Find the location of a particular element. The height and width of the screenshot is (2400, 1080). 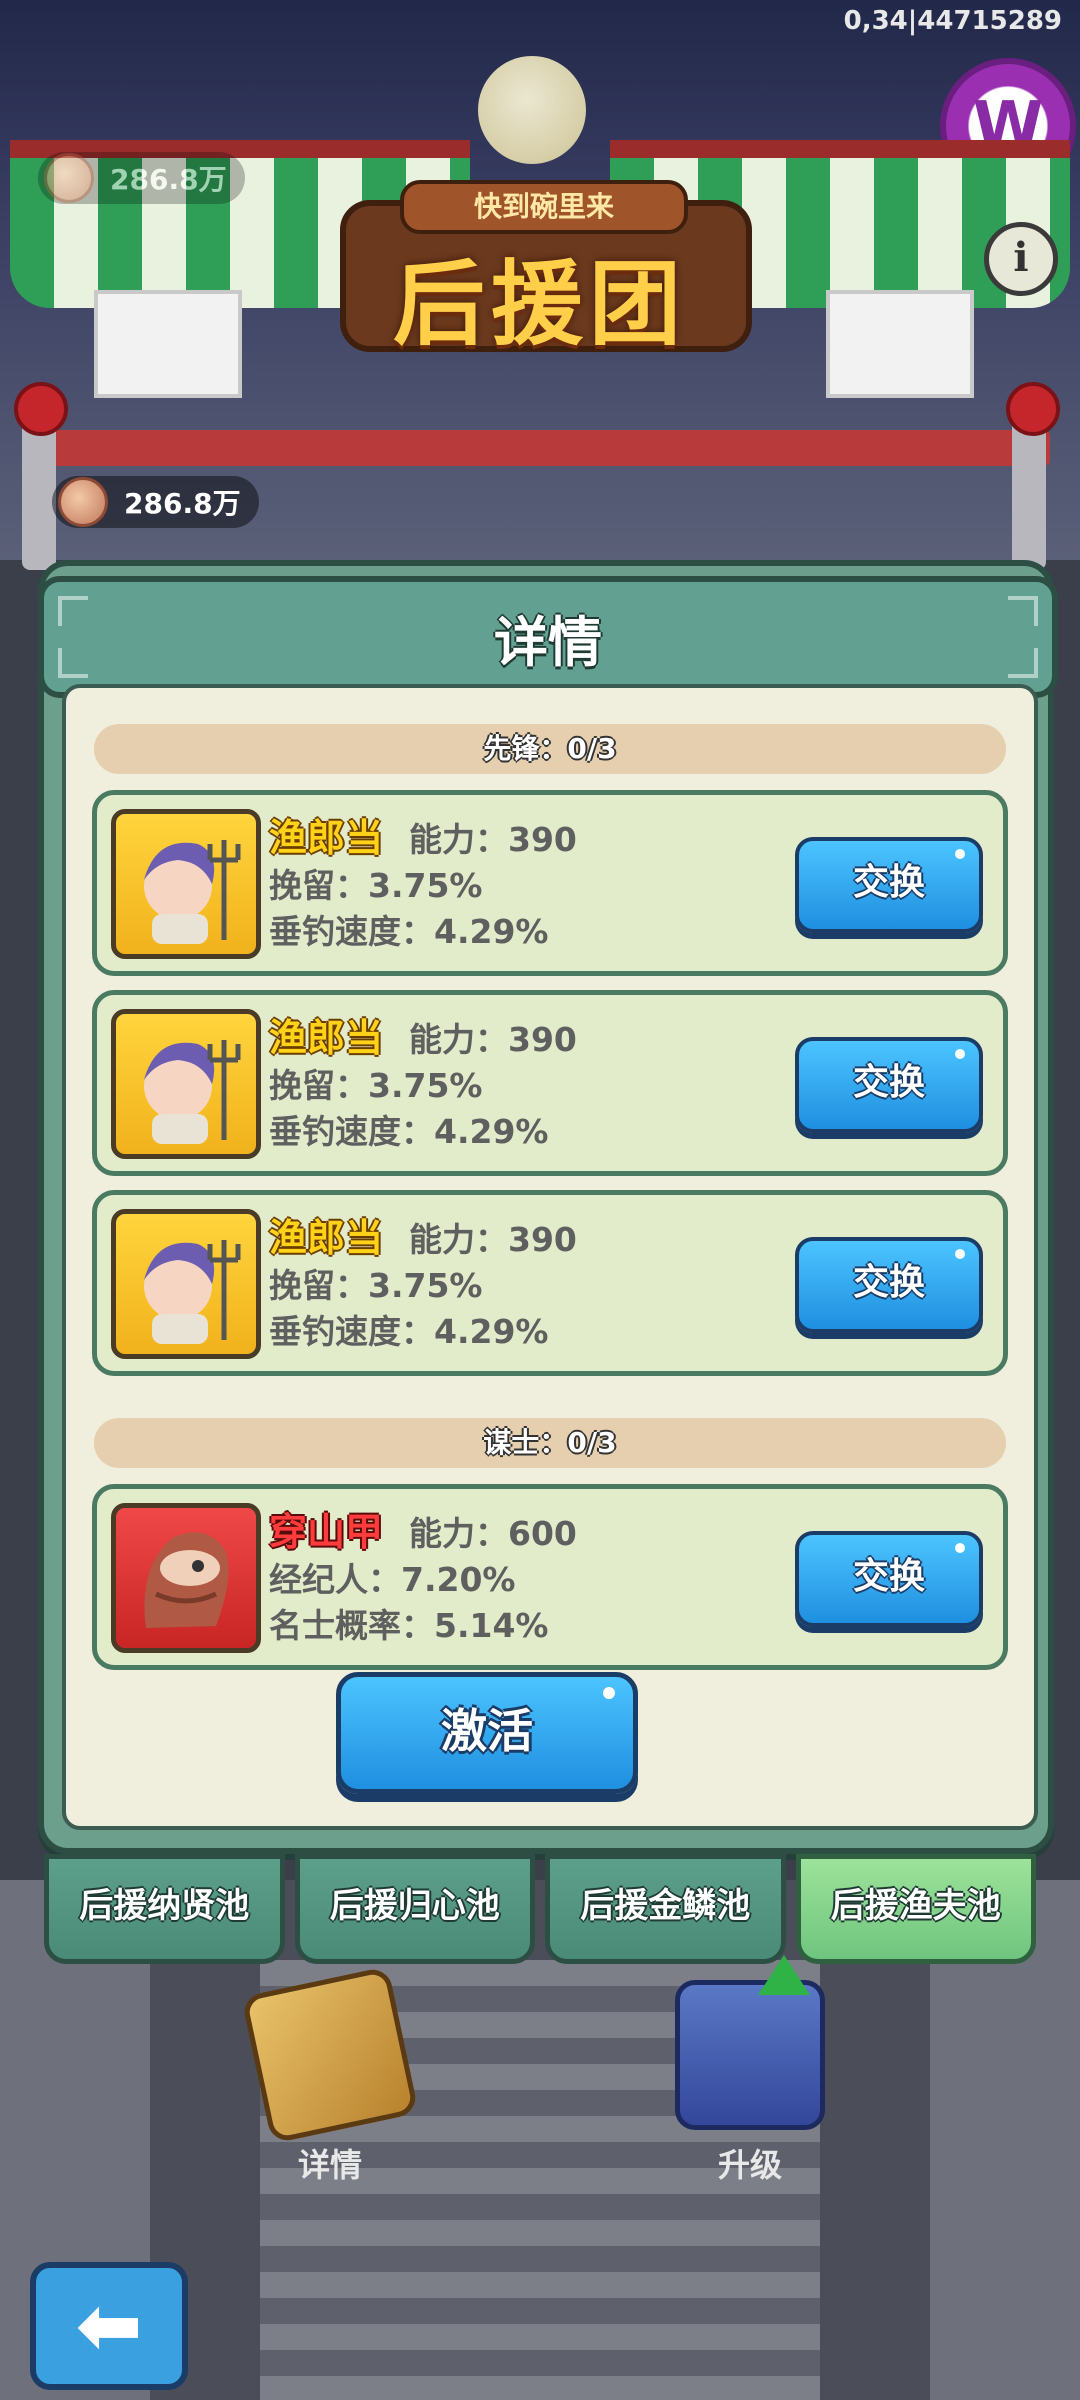

back-button: ⬅ is located at coordinates (109, 2326).